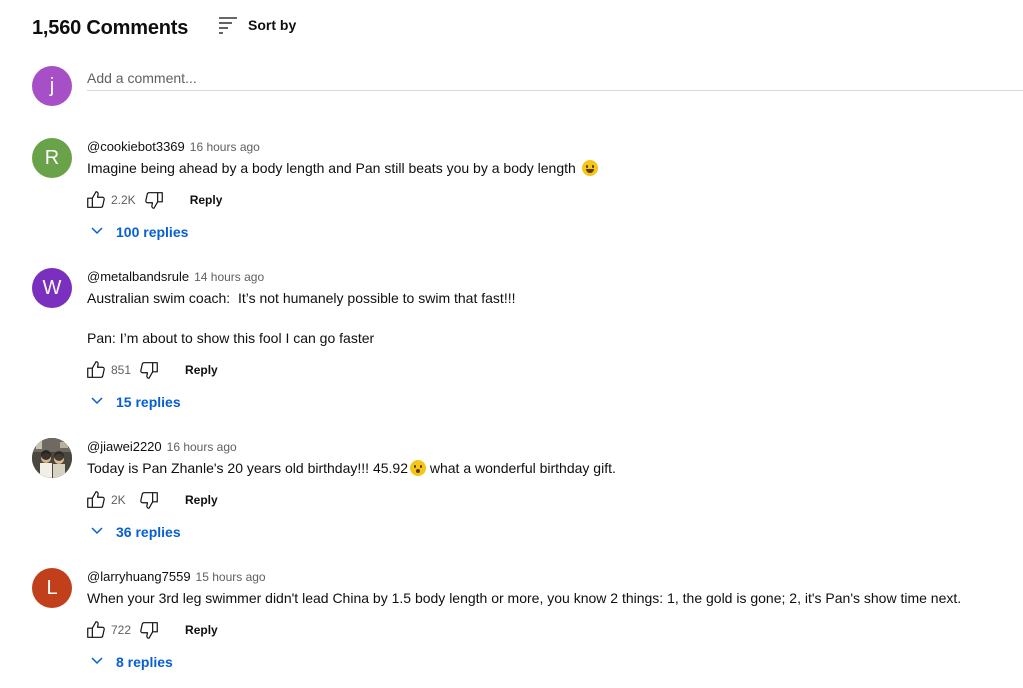 Image resolution: width=1023 pixels, height=688 pixels. I want to click on avatar, so click(52, 458).